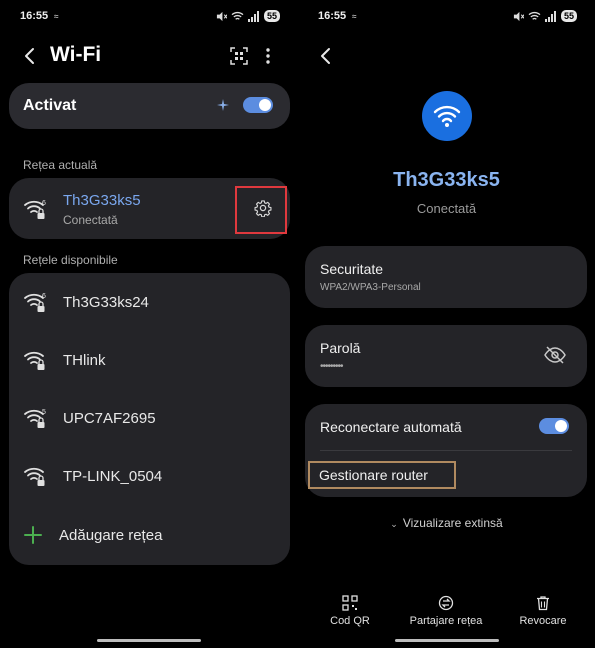  What do you see at coordinates (44, 412) in the screenshot?
I see `wifi-badge: 5` at bounding box center [44, 412].